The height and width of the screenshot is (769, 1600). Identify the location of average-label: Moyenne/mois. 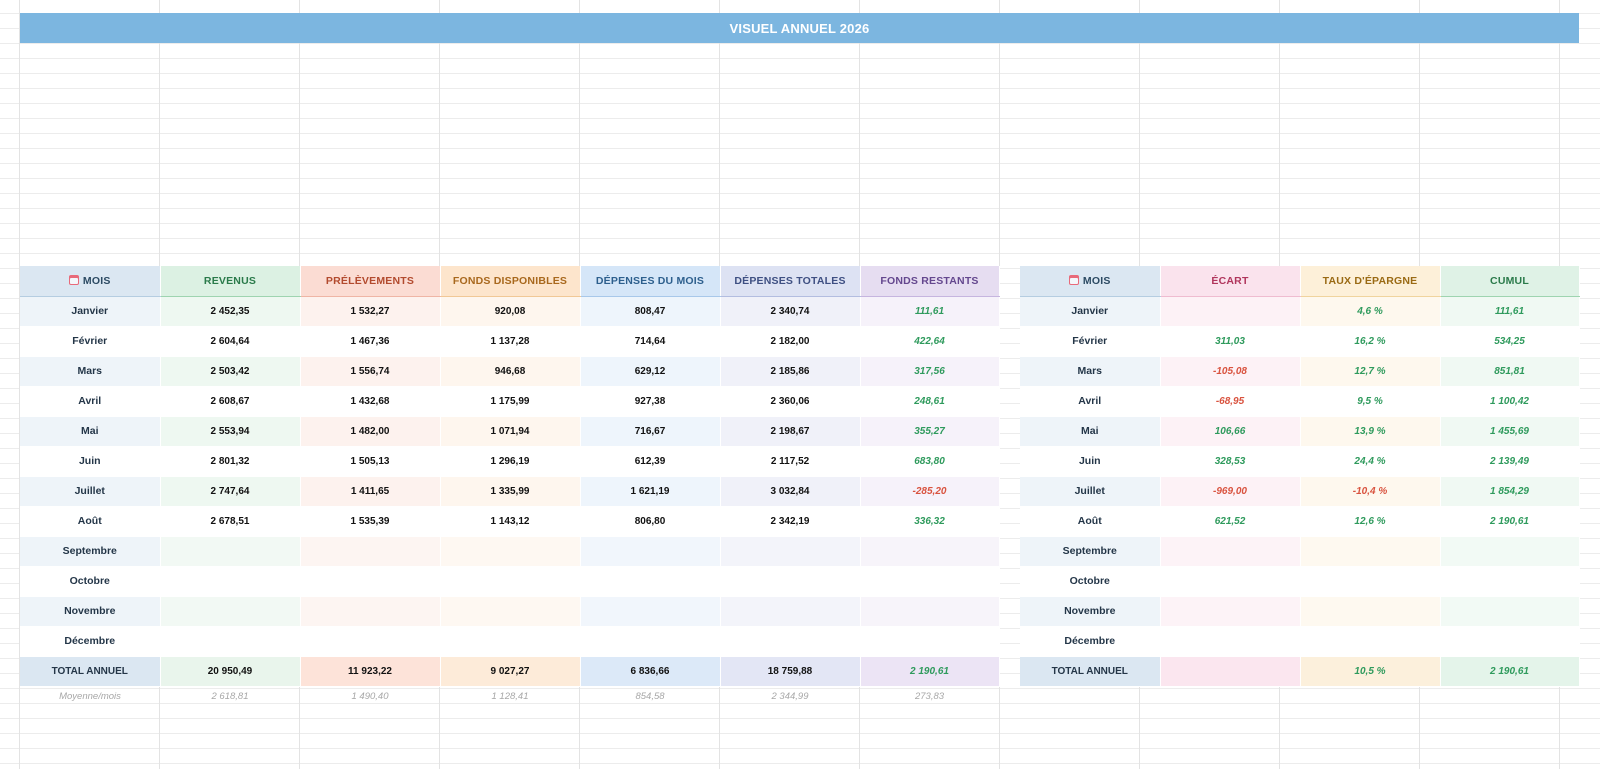
(90, 696).